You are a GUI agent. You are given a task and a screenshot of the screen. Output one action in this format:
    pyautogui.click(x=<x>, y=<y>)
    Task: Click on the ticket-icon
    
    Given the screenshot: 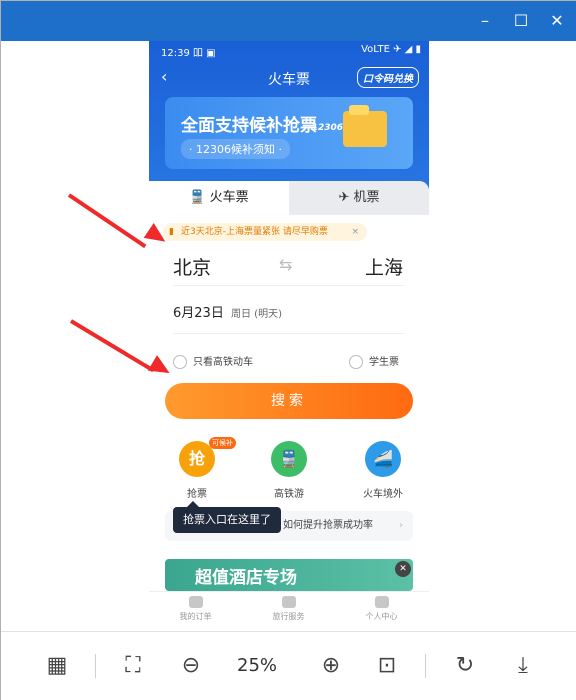 What is the action you would take?
    pyautogui.click(x=365, y=129)
    